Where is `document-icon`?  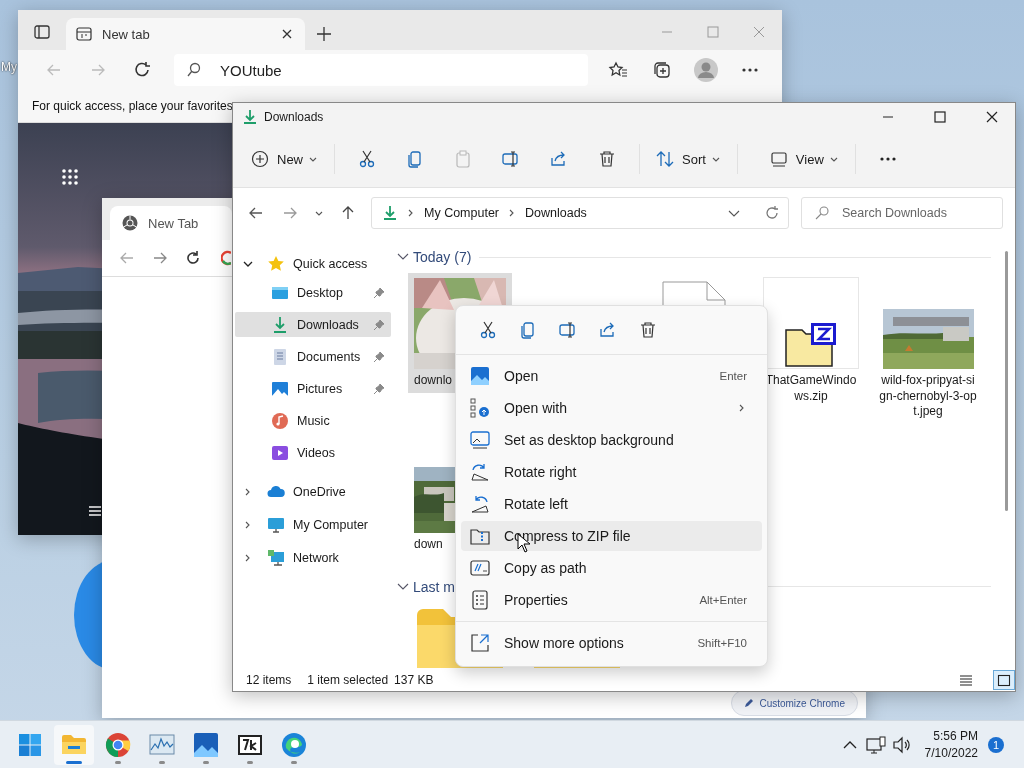
document-icon is located at coordinates (280, 356).